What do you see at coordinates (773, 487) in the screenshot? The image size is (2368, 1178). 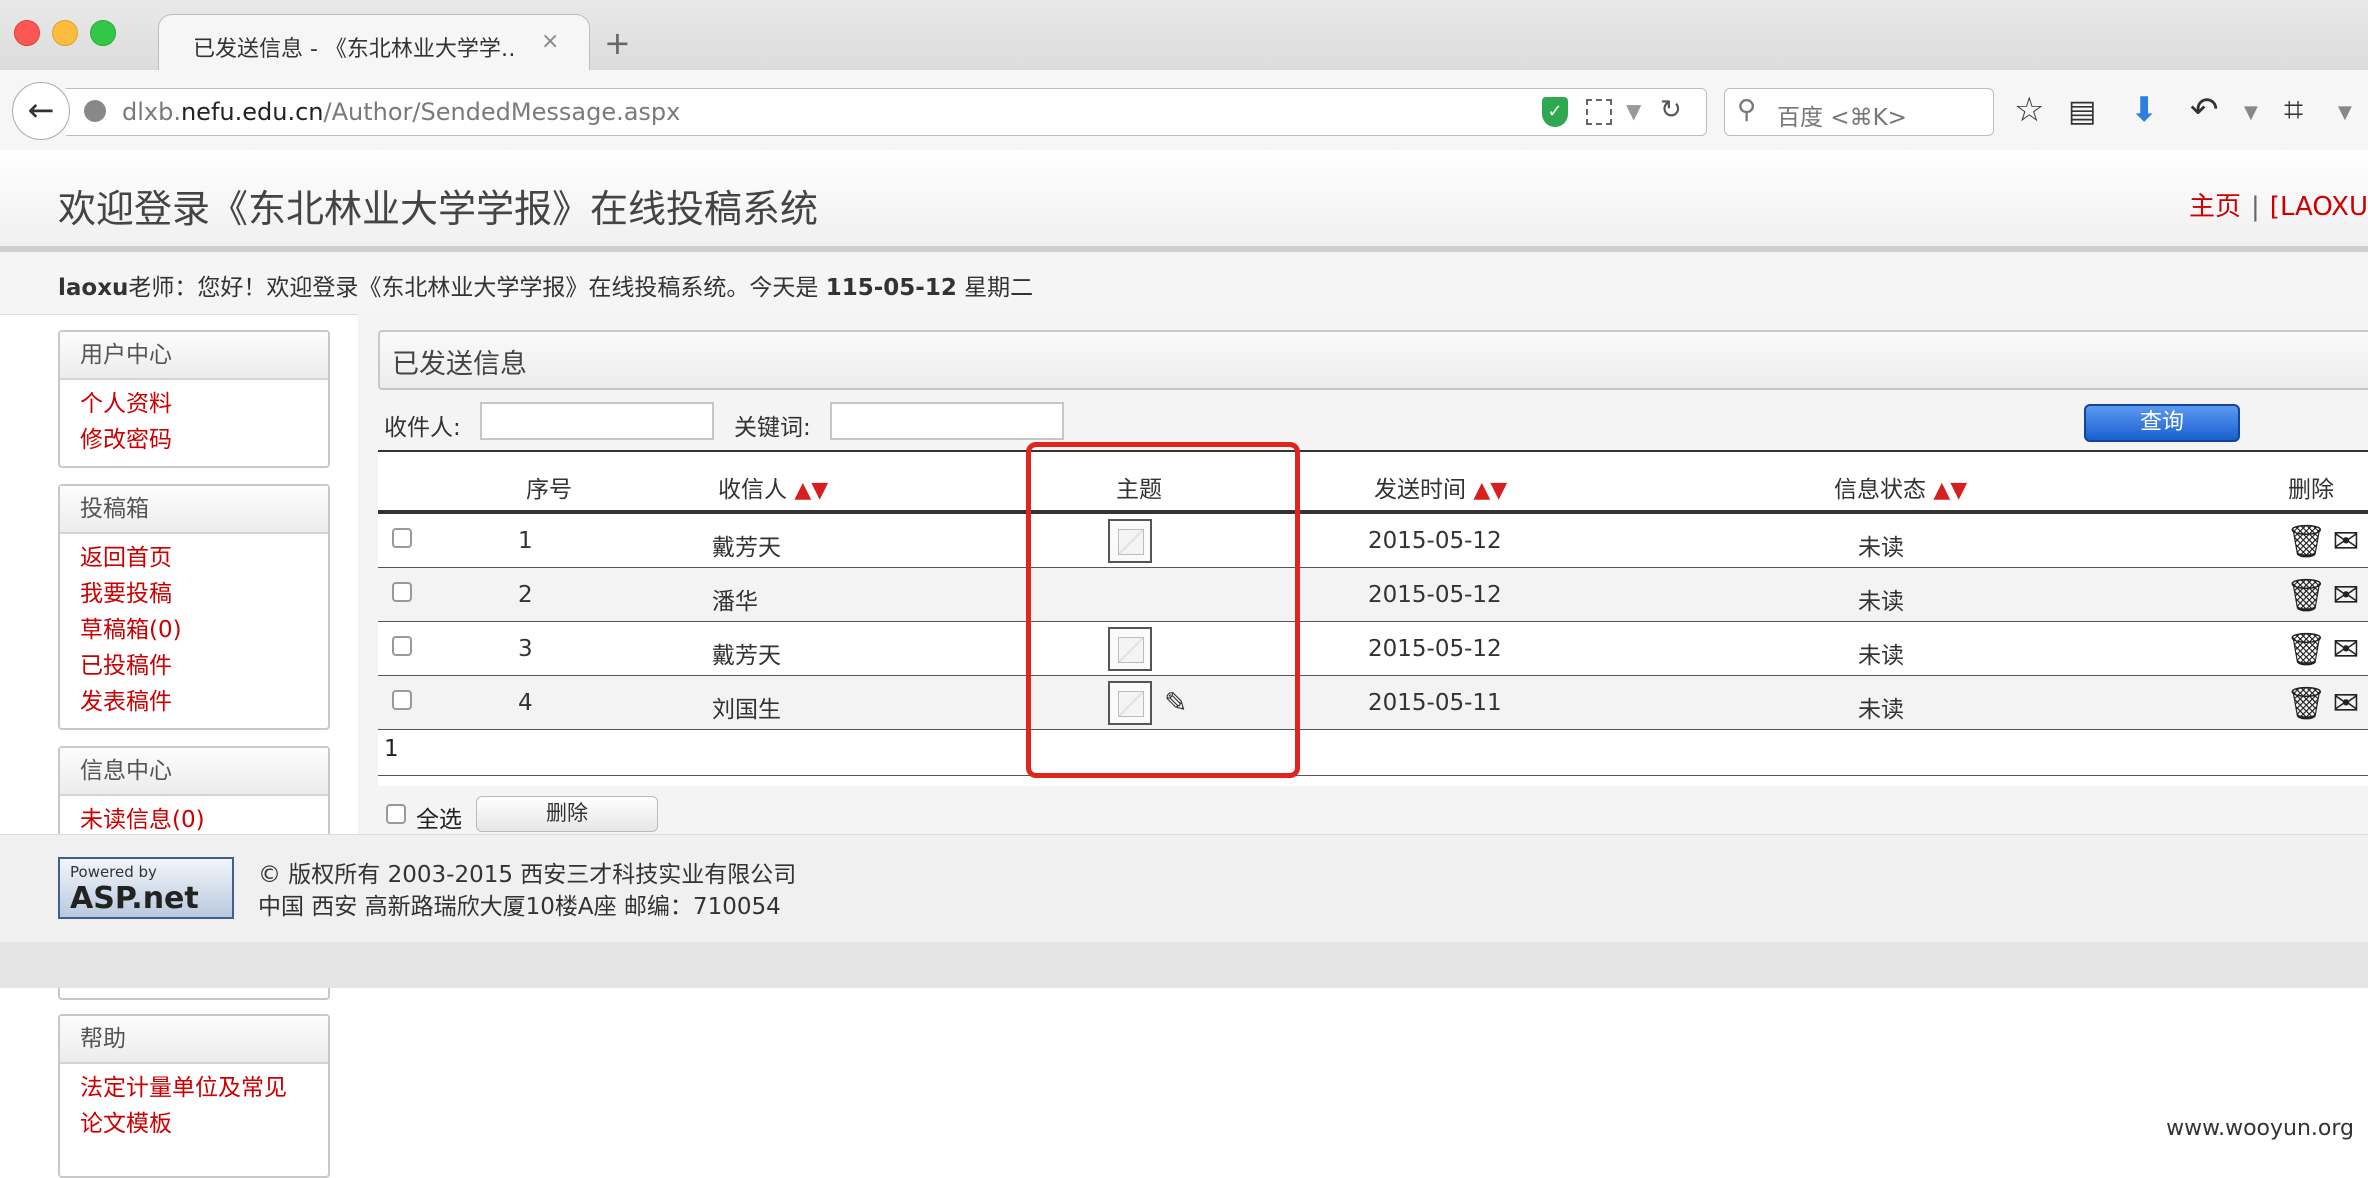 I see `col-recipient: 收信人 ▲▼` at bounding box center [773, 487].